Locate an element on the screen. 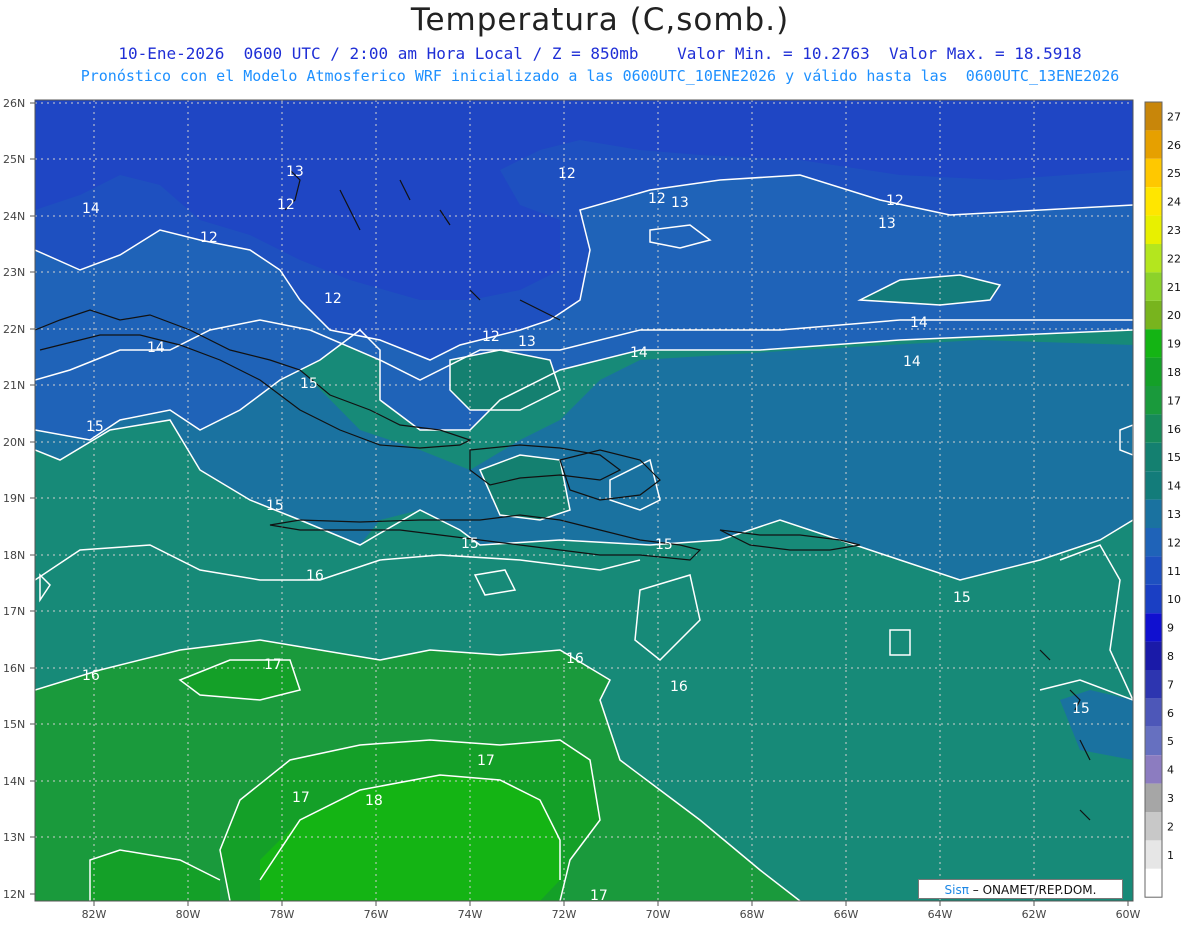 The height and width of the screenshot is (927, 1200). colorbar-label: 22 is located at coordinates (1174, 258).